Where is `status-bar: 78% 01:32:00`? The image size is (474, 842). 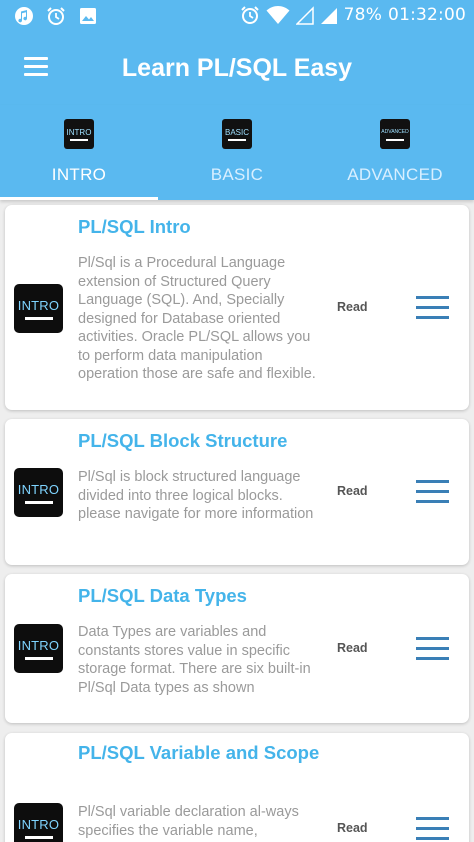 status-bar: 78% 01:32:00 is located at coordinates (237, 16).